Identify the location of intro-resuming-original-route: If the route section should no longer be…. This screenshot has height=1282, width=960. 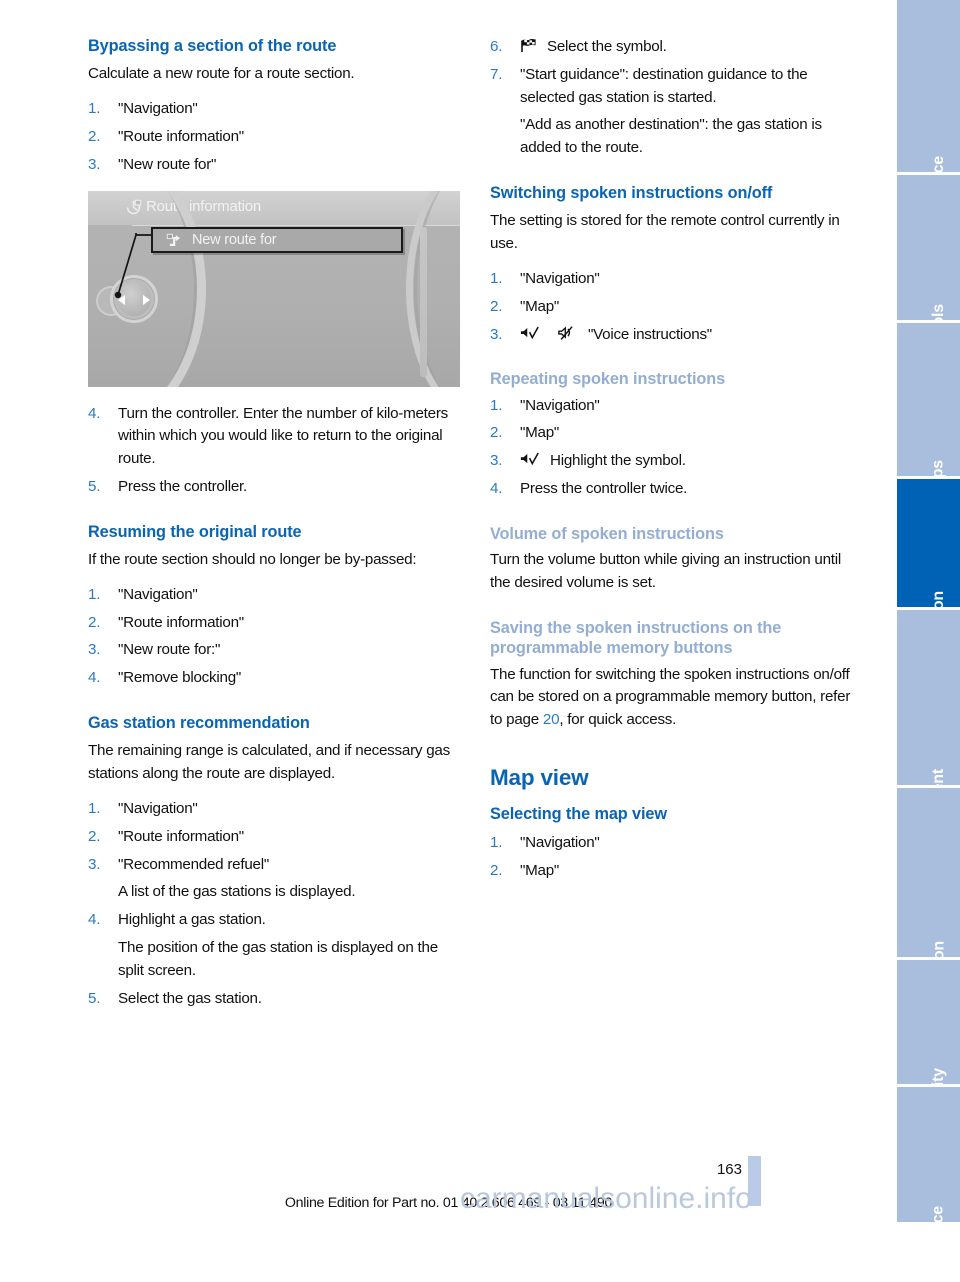
(252, 560).